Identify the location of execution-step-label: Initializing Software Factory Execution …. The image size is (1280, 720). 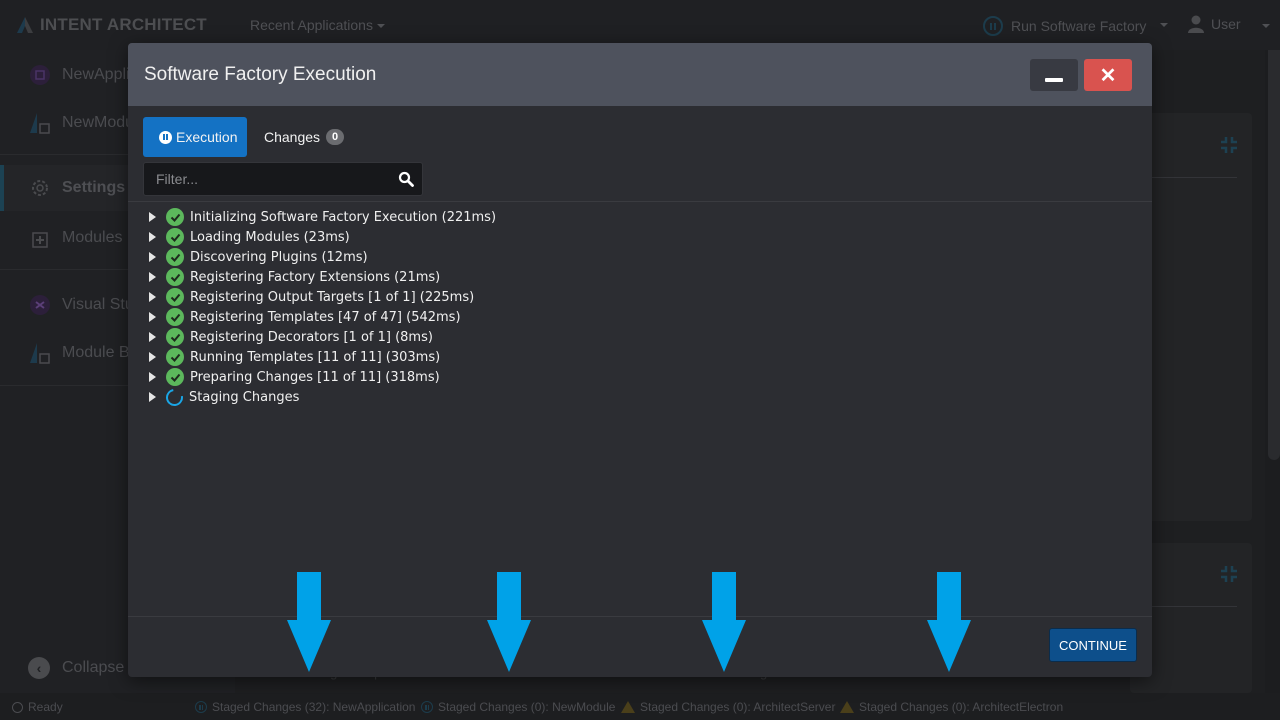
(343, 217).